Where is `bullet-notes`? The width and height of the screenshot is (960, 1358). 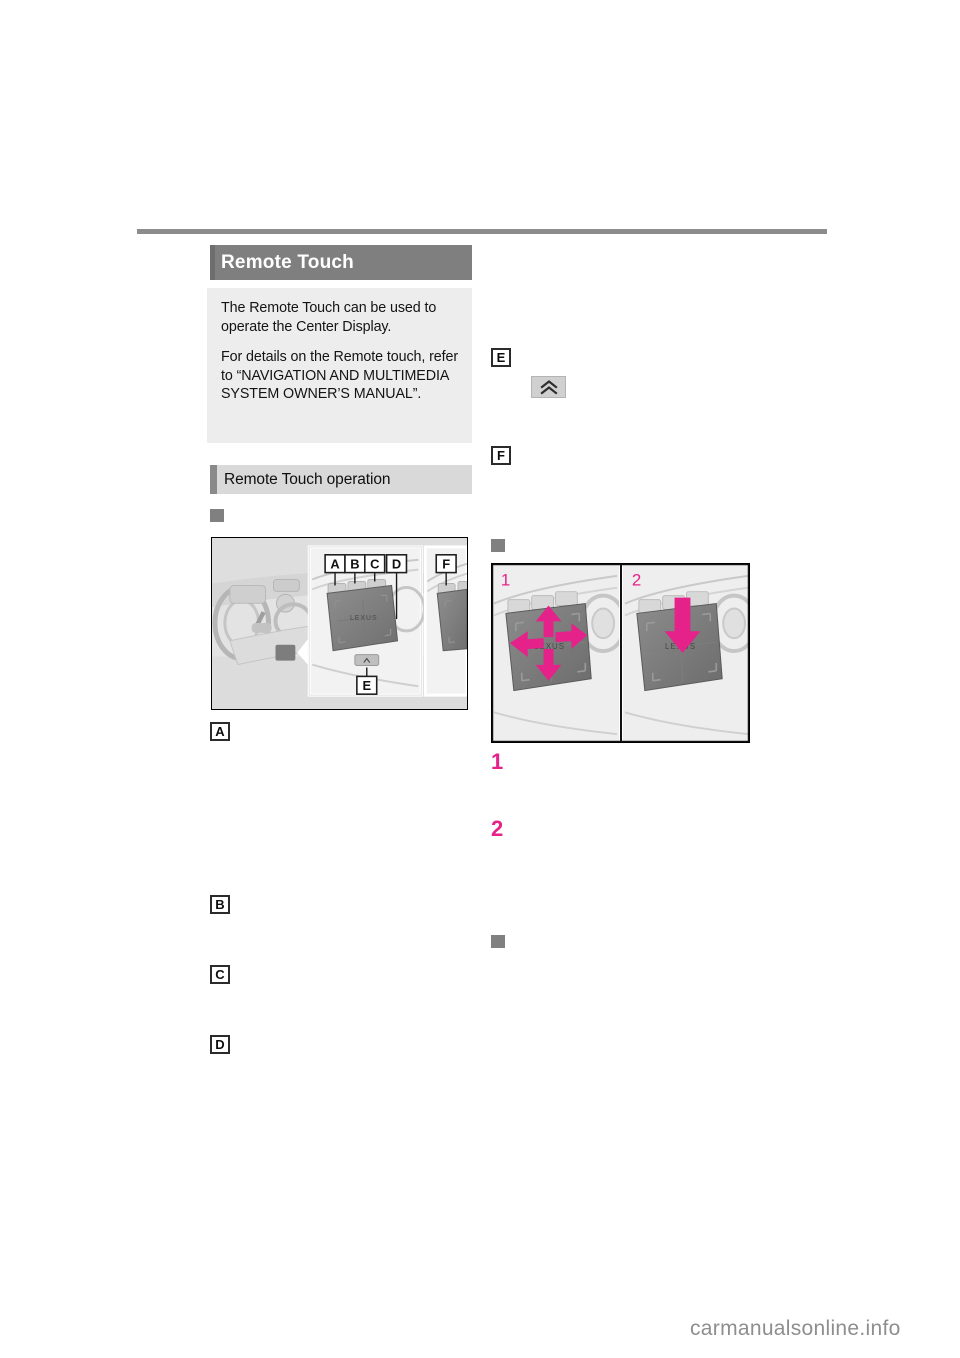 bullet-notes is located at coordinates (498, 941).